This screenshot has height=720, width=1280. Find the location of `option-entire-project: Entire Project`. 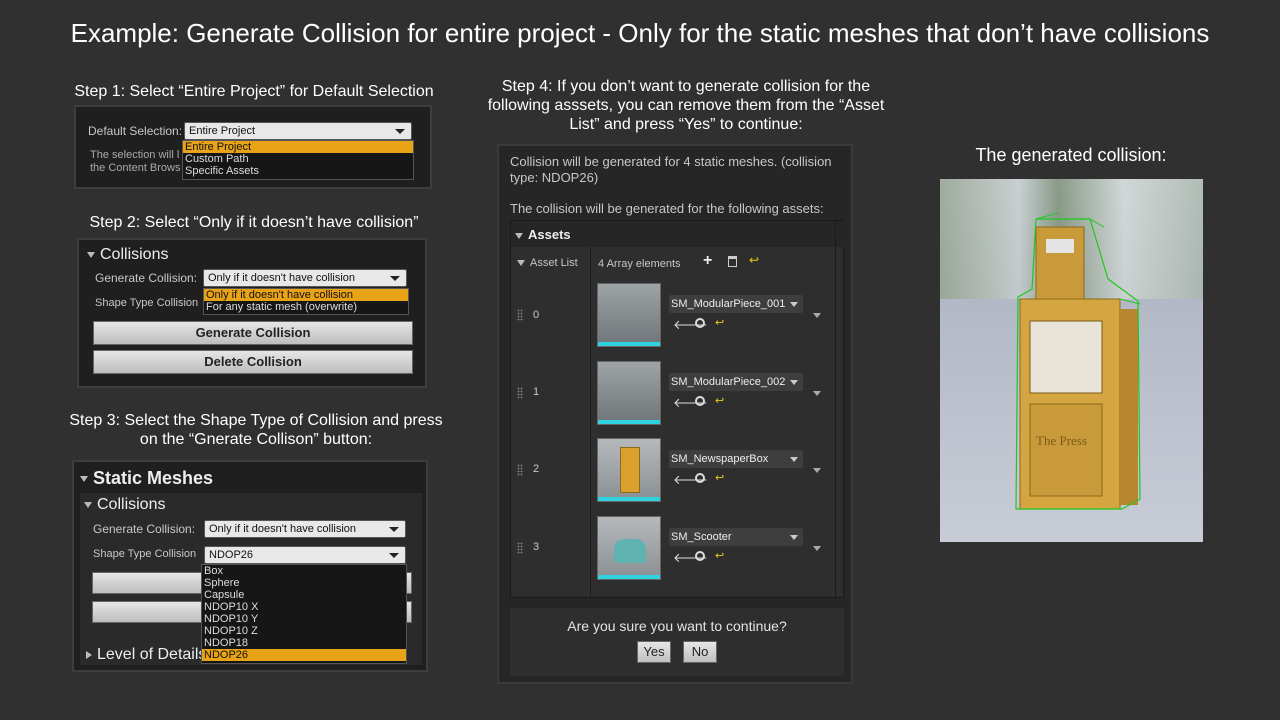

option-entire-project: Entire Project is located at coordinates (298, 147).